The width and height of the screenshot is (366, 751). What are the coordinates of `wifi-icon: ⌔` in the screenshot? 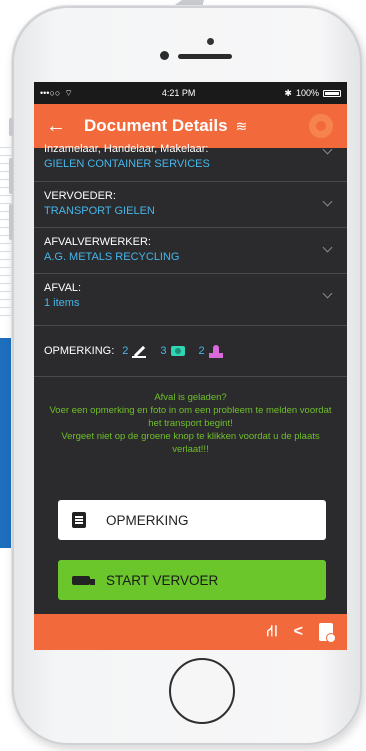 It's located at (68, 92).